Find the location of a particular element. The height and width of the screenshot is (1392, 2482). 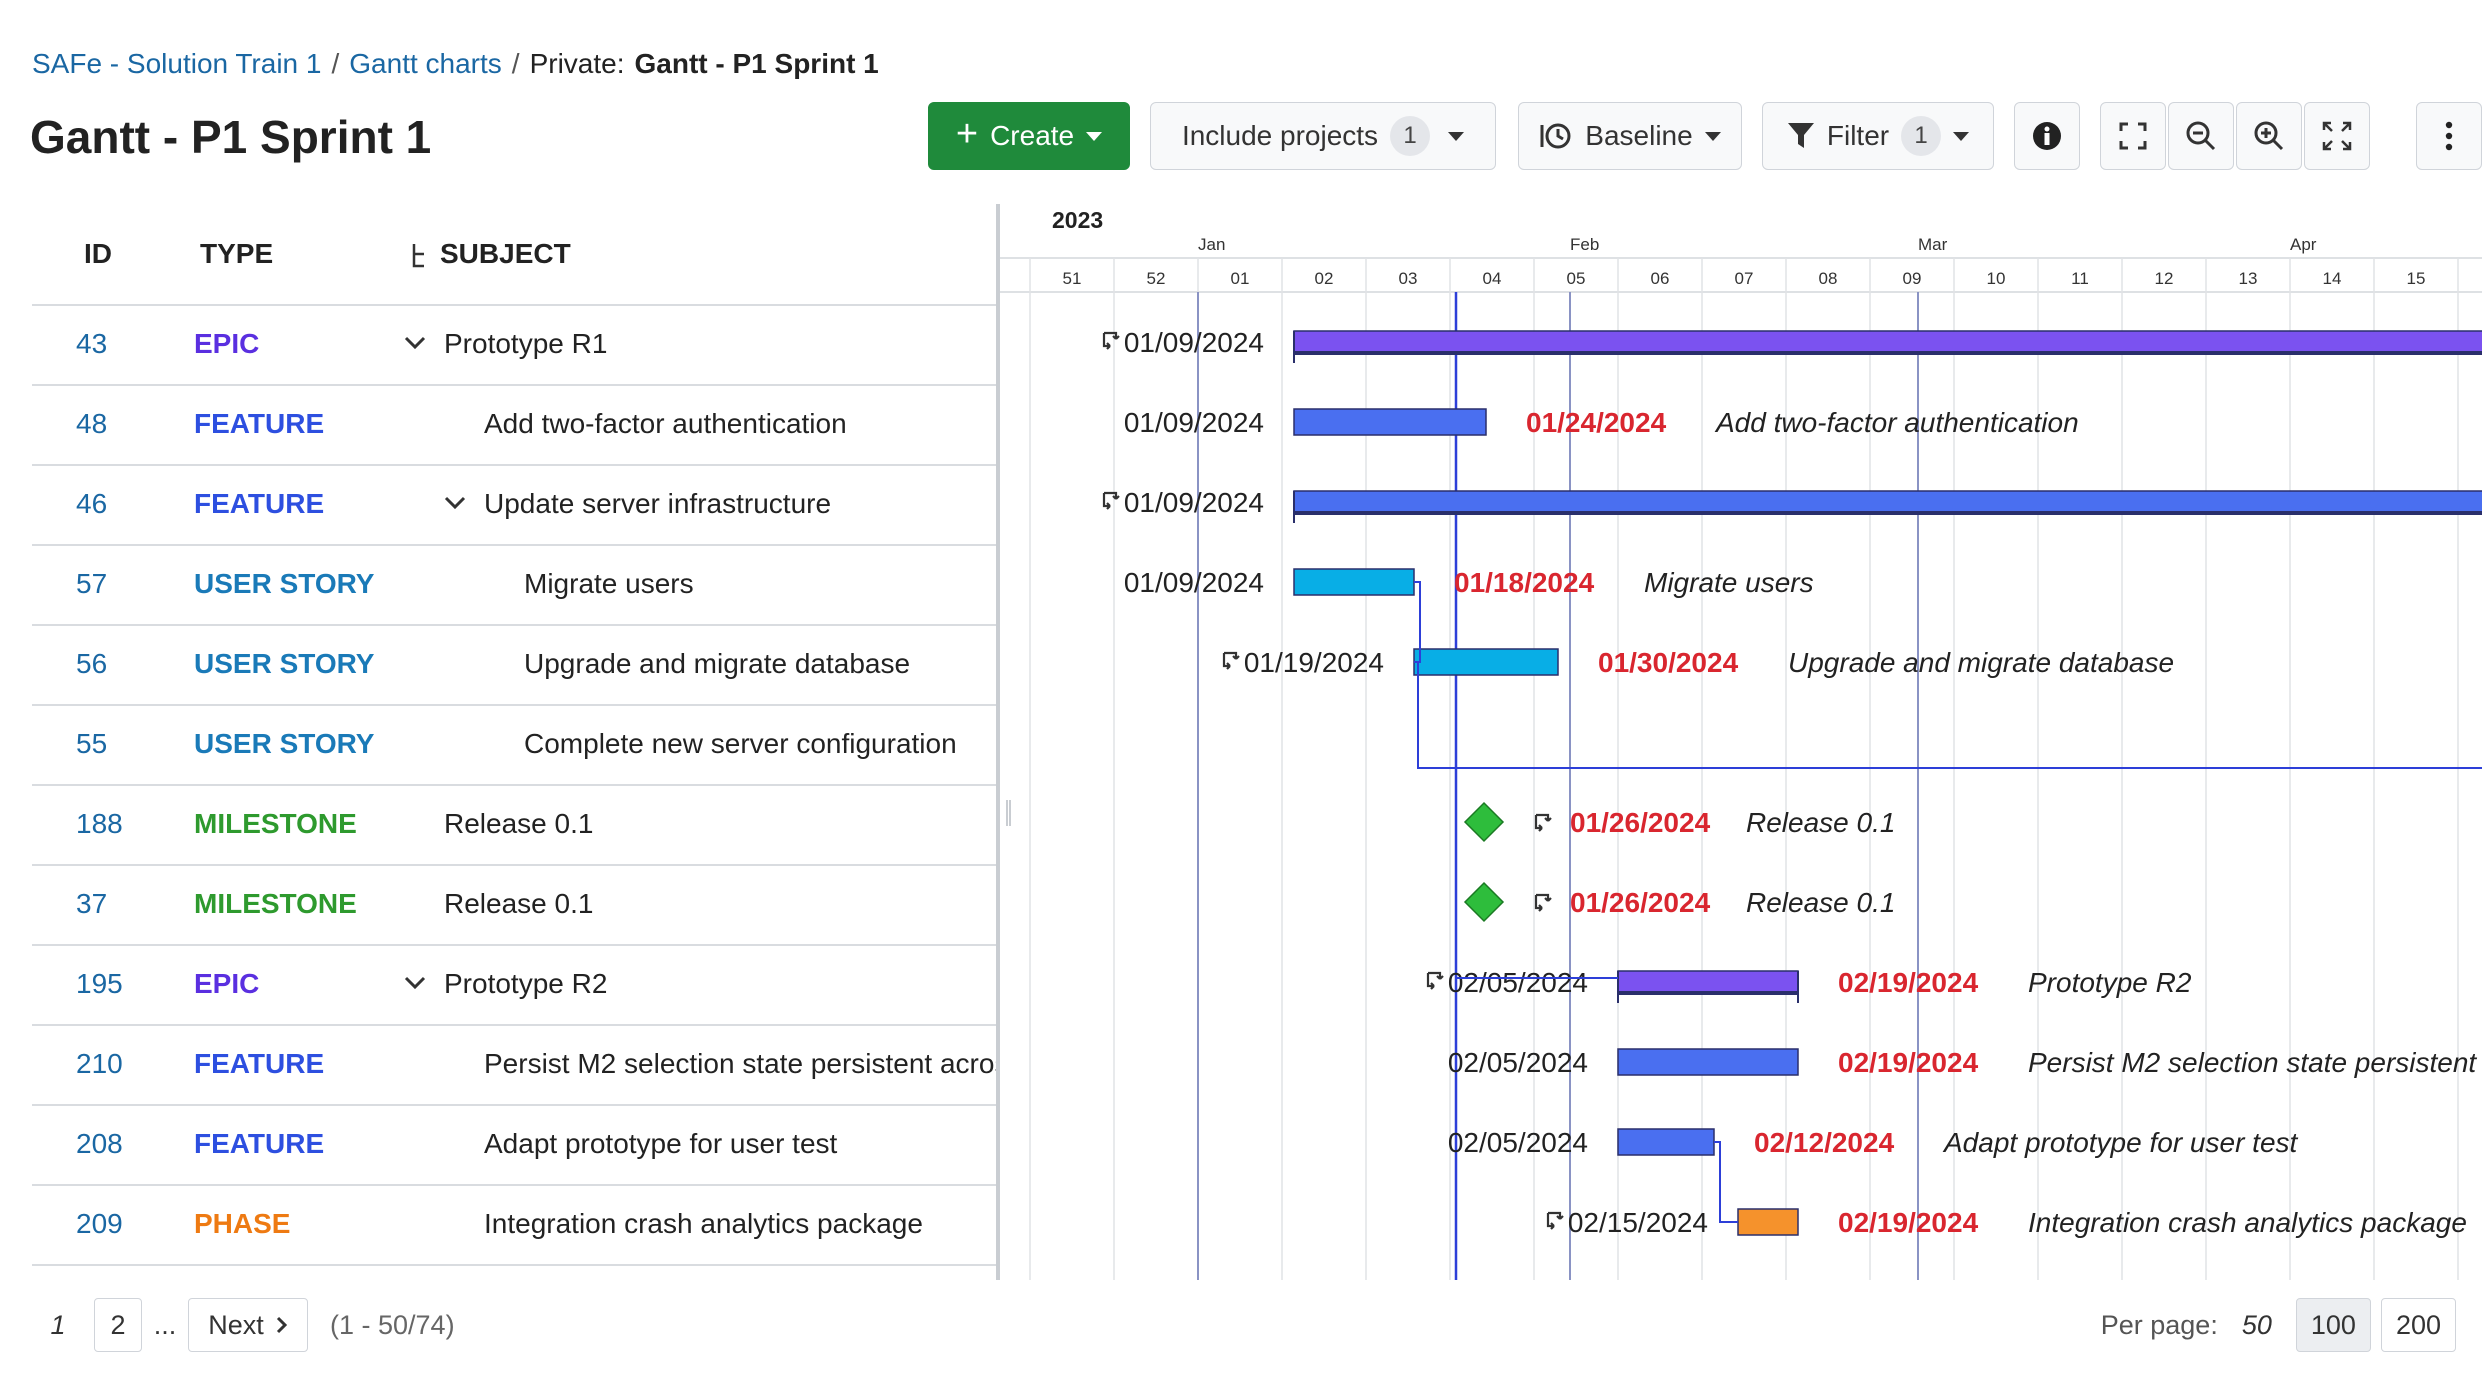

expand-arrows-icon is located at coordinates (2337, 136).